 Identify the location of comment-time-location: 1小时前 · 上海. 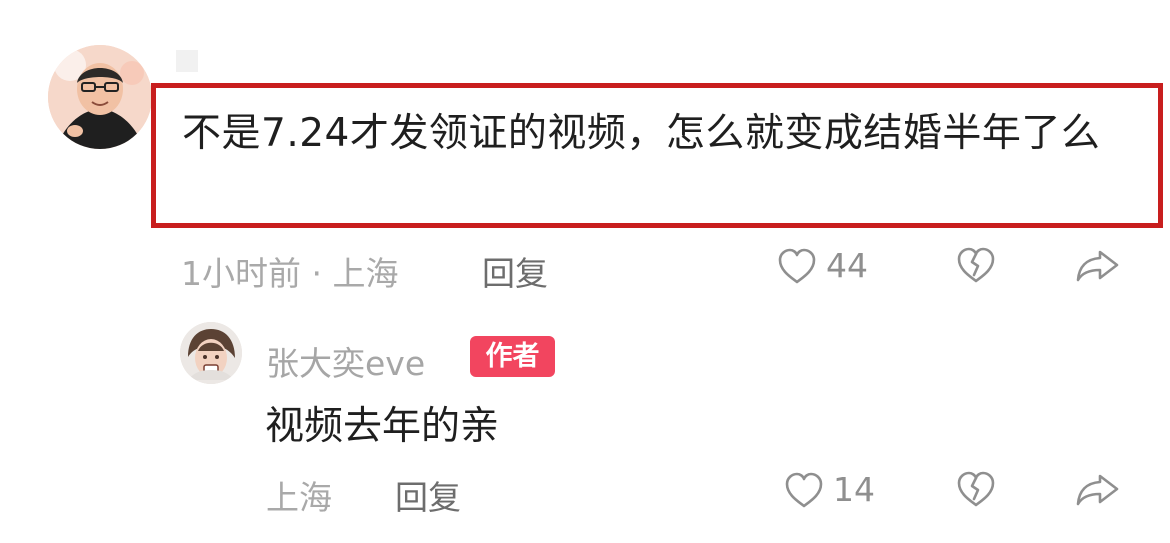
(290, 273).